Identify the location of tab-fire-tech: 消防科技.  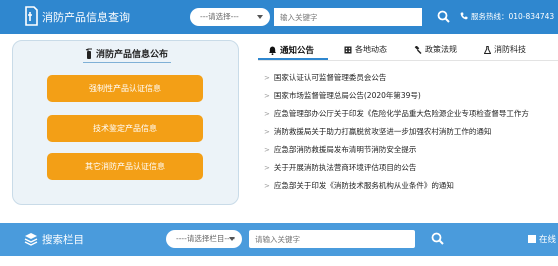
(505, 49).